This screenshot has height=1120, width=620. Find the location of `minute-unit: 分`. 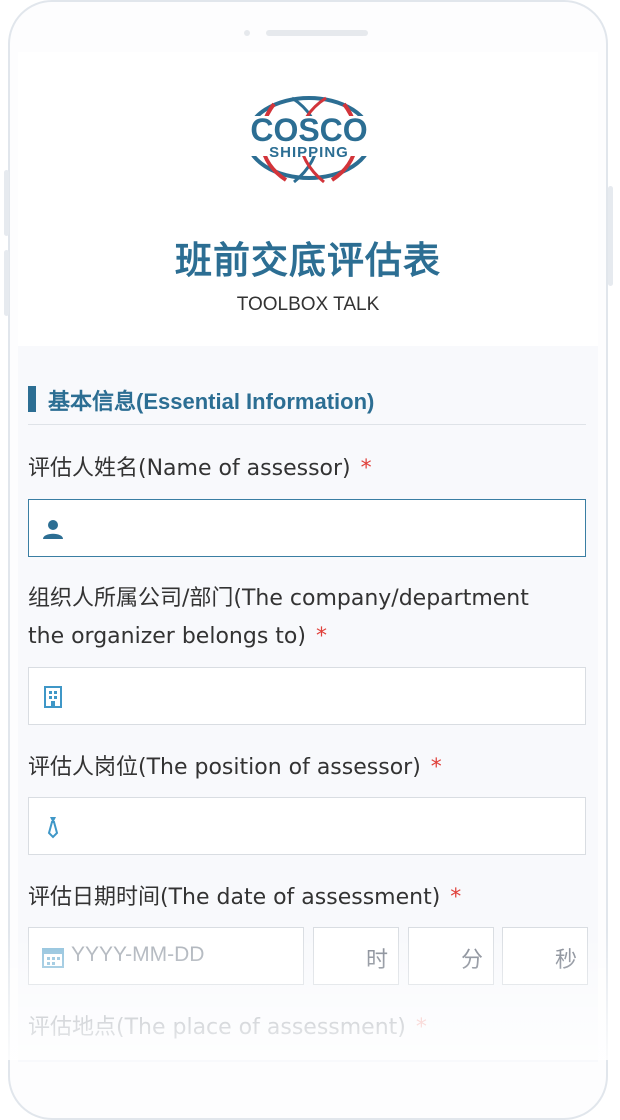

minute-unit: 分 is located at coordinates (471, 960).